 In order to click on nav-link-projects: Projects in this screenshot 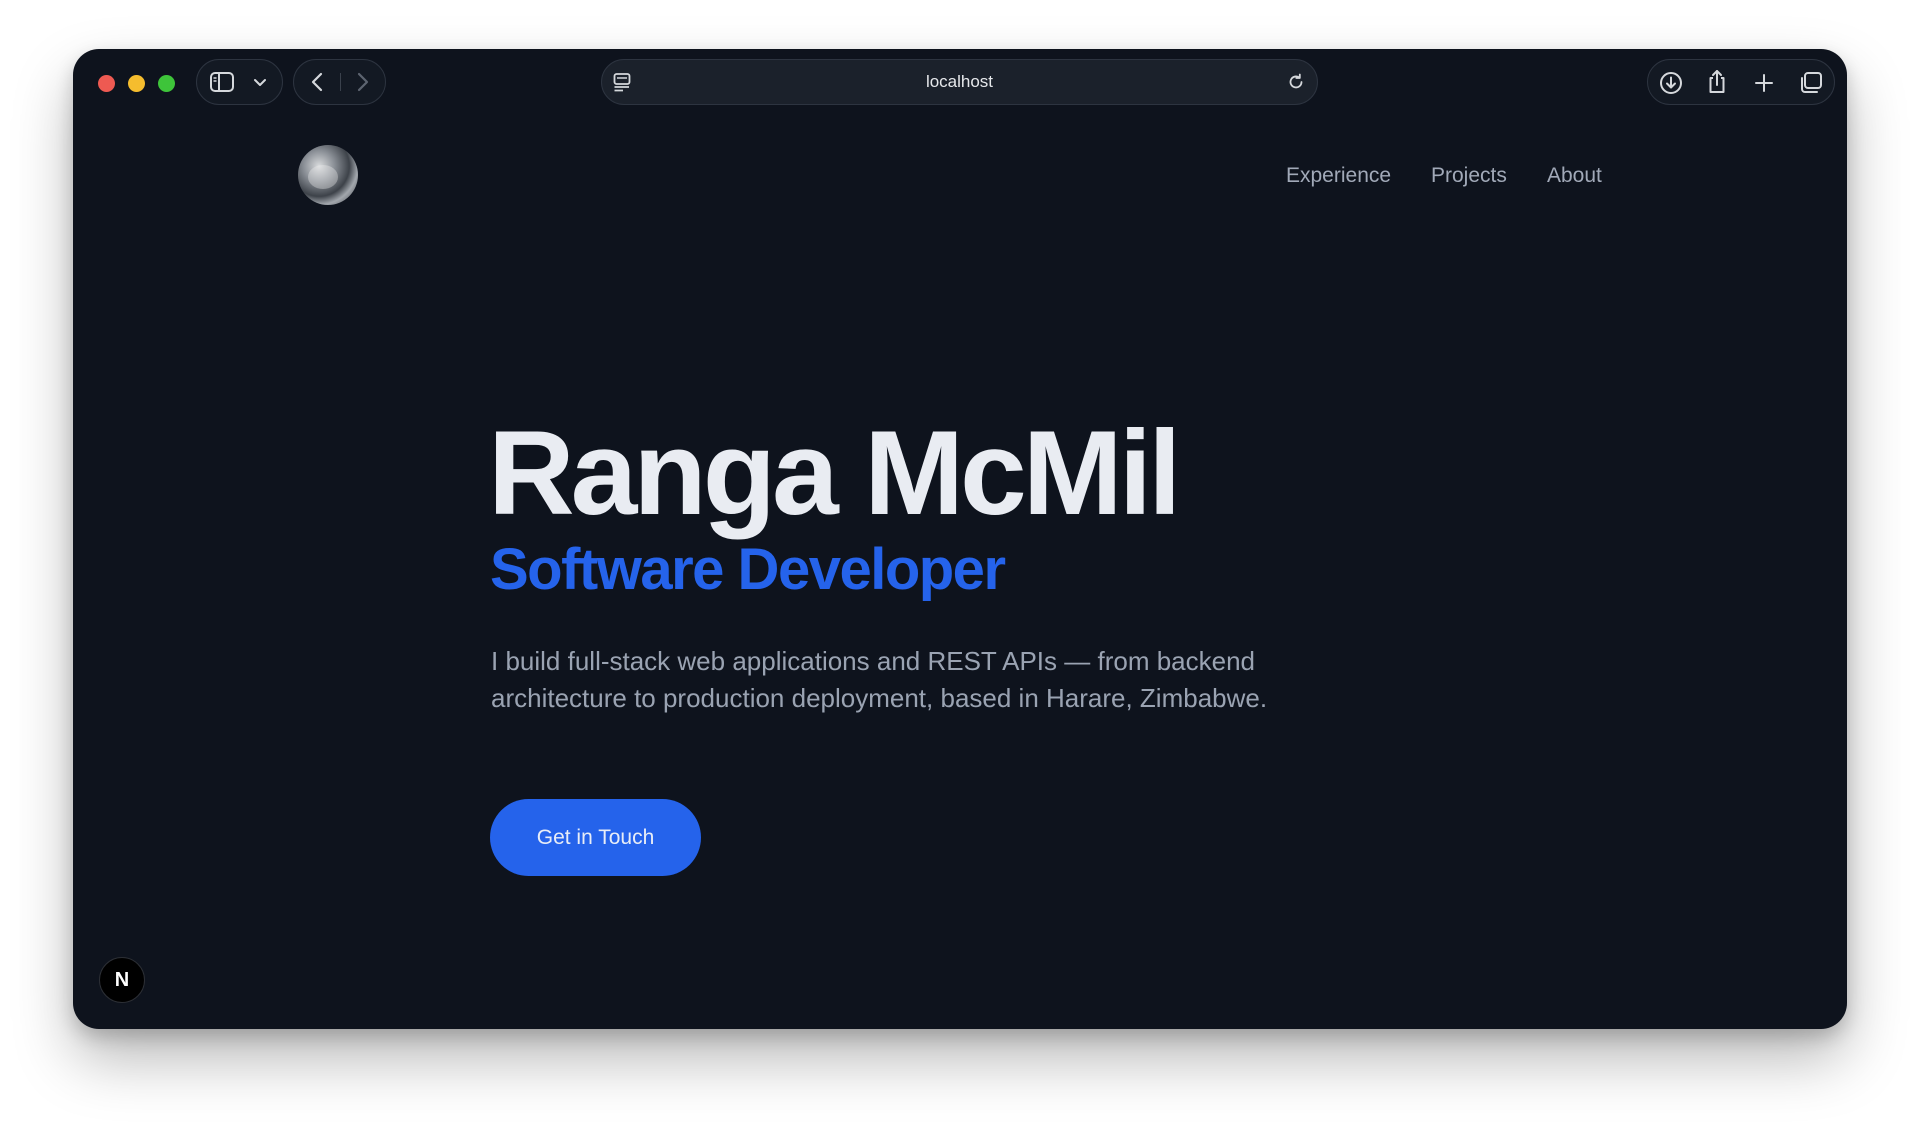, I will do `click(1469, 176)`.